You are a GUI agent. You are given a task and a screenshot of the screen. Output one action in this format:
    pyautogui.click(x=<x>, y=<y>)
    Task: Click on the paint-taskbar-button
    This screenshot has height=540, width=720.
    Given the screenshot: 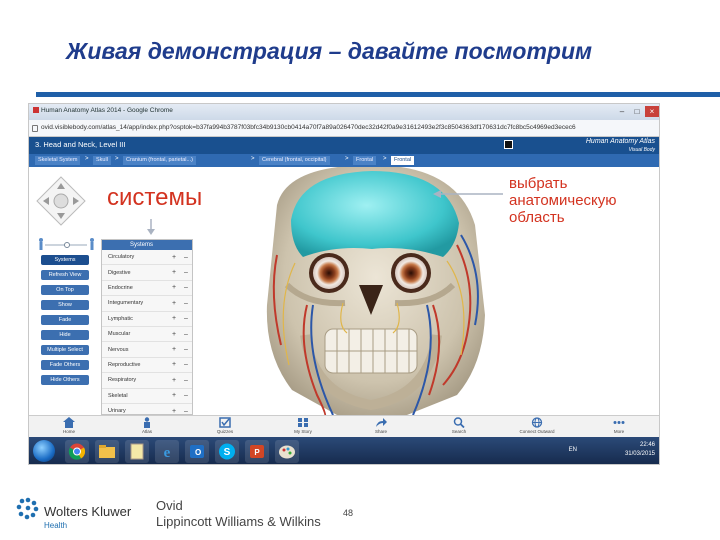 What is the action you would take?
    pyautogui.click(x=287, y=451)
    